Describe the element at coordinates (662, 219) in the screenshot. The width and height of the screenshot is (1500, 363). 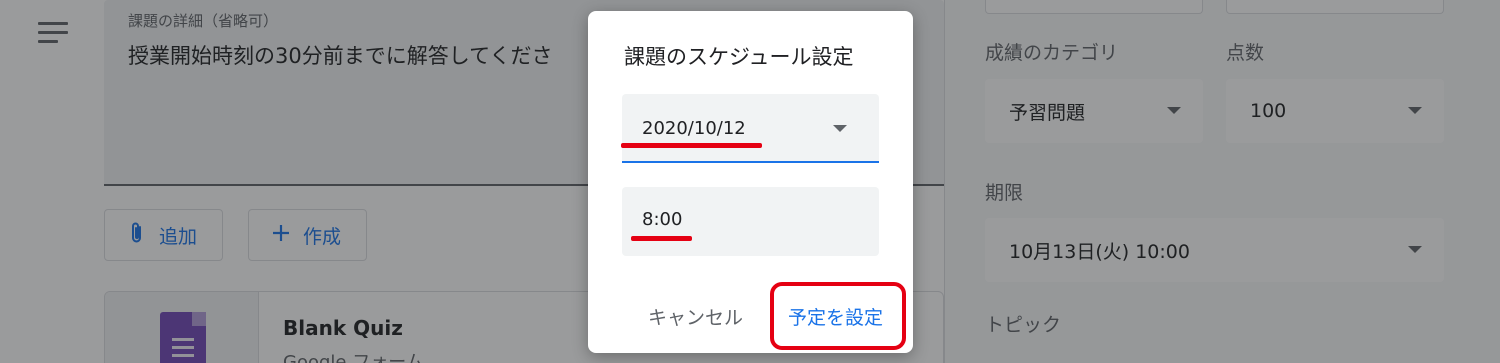
I see `time-value: 8:00` at that location.